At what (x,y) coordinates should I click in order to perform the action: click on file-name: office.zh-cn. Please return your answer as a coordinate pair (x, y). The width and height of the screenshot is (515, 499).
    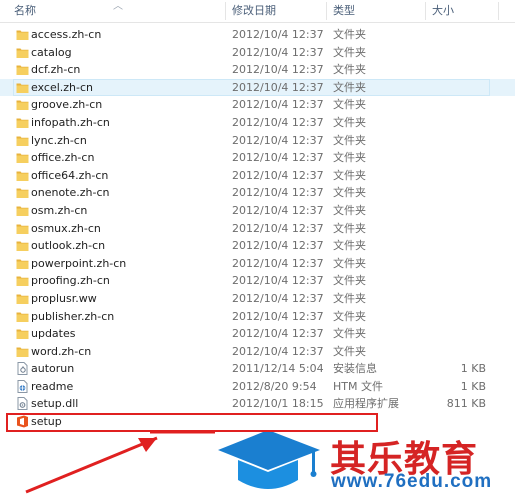
    Looking at the image, I should click on (63, 158).